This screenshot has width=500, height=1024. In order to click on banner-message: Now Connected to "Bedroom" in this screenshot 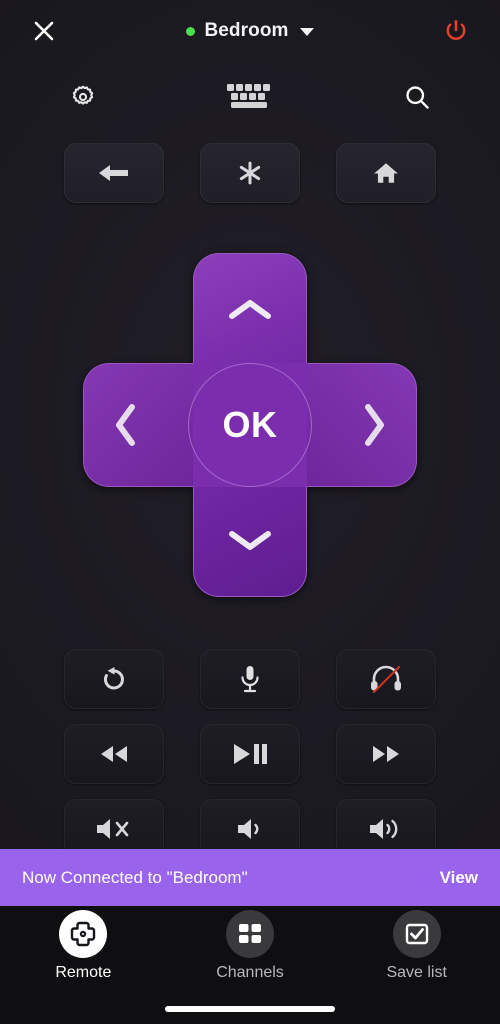, I will do `click(135, 877)`.